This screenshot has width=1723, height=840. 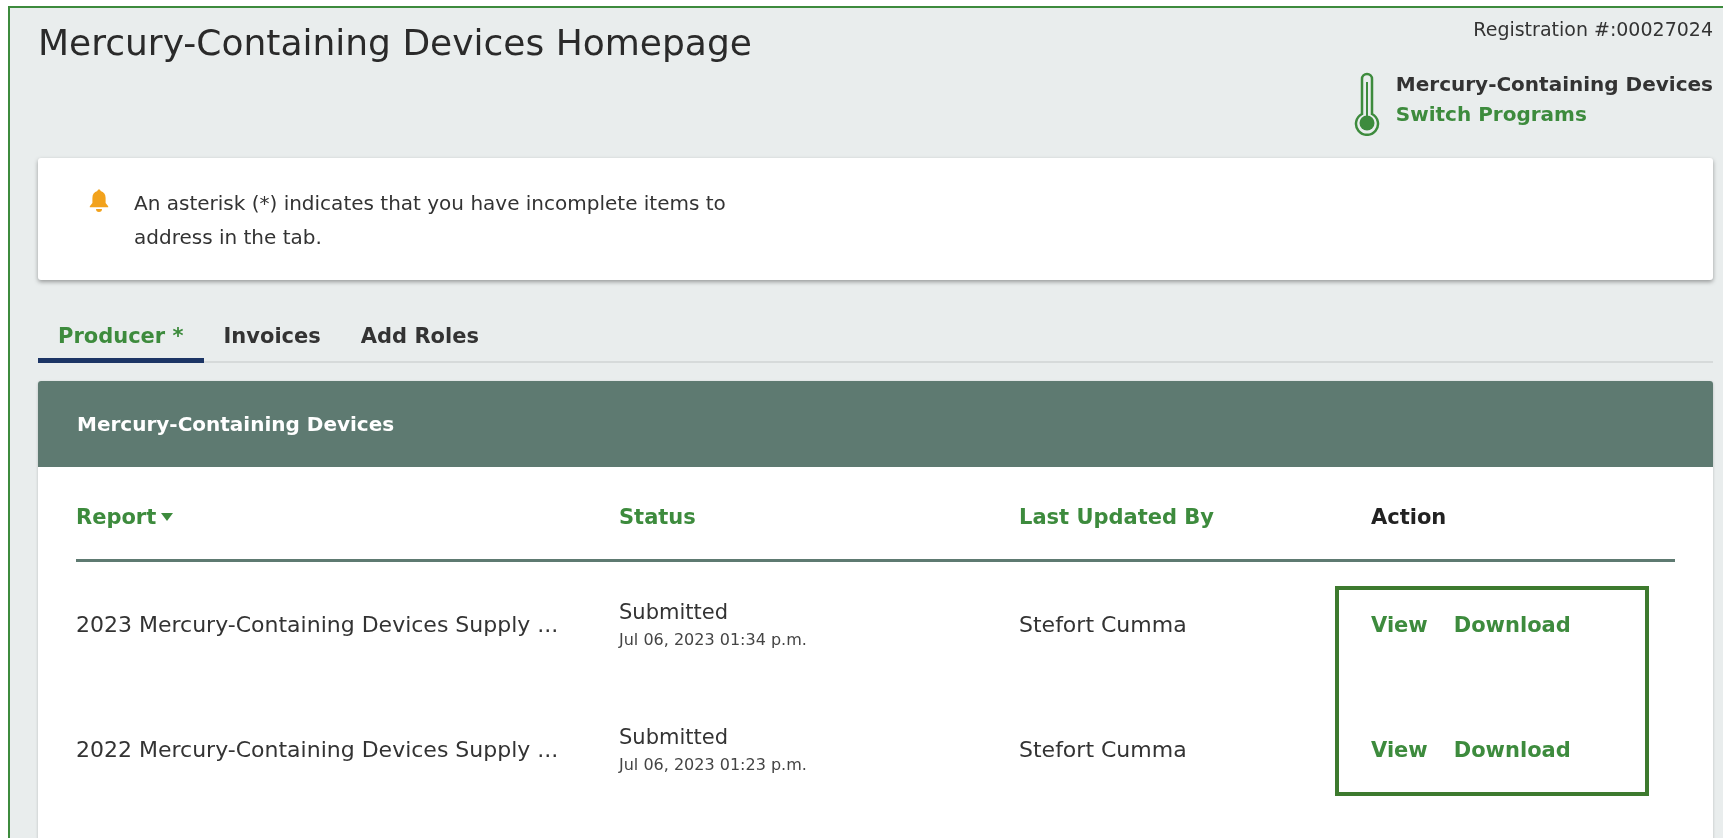 I want to click on status-date: Jul 06, 2023 01:23 p.m., so click(x=713, y=764).